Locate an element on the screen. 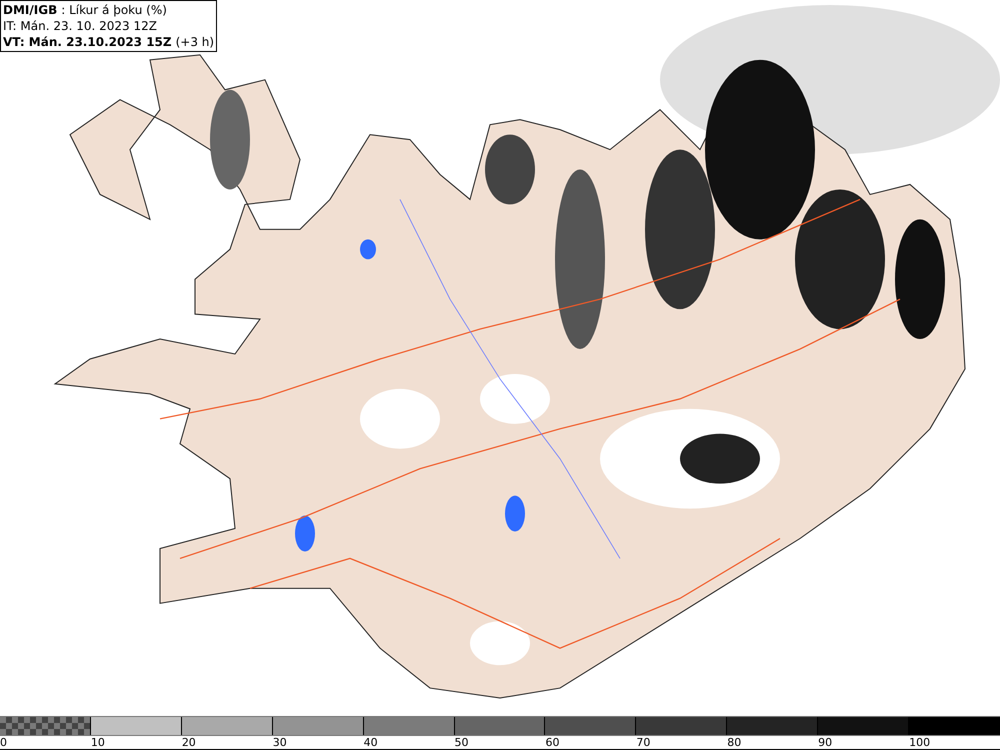  legend-label: 20 is located at coordinates (189, 742).